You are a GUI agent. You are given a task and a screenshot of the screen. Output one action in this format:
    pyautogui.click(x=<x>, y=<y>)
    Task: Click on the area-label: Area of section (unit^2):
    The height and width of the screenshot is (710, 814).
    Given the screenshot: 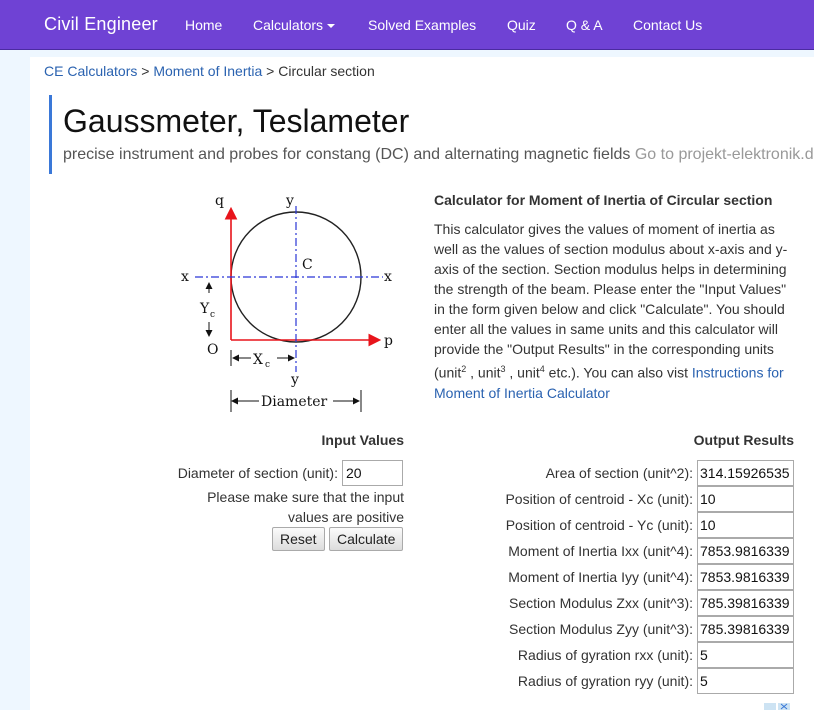 What is the action you would take?
    pyautogui.click(x=619, y=473)
    